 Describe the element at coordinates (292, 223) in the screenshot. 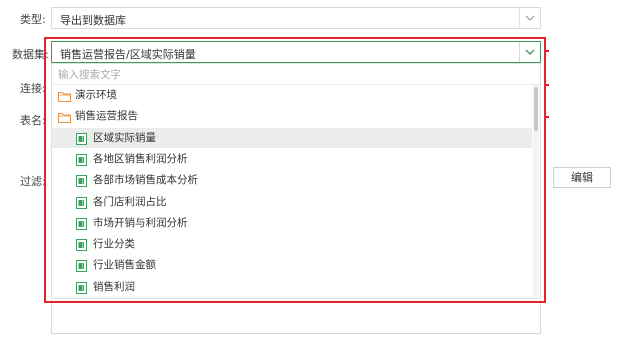

I see `tree-dataset-item: 市场开销与利润分析` at that location.